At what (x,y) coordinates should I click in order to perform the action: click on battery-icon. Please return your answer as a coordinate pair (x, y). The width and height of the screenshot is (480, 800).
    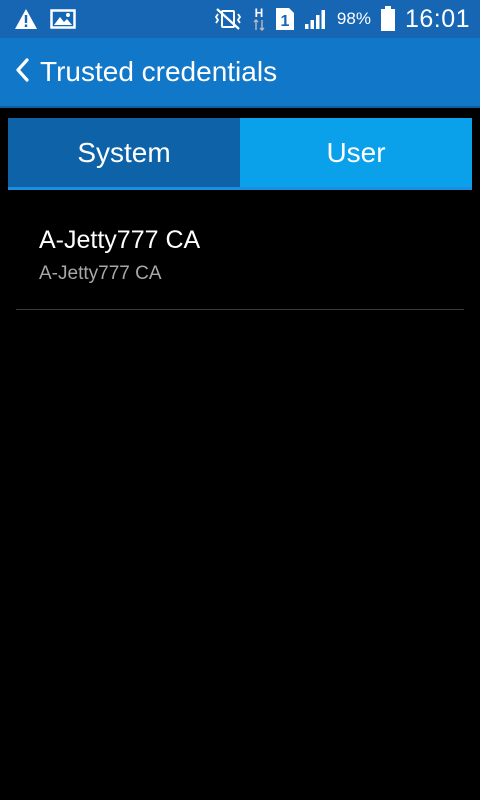
    Looking at the image, I should click on (388, 19).